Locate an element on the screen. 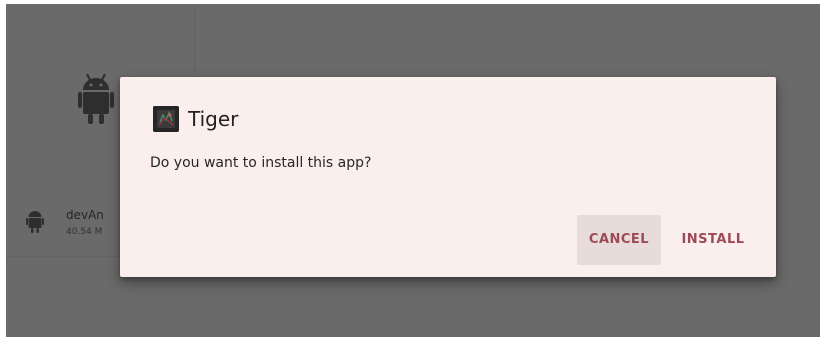 The image size is (822, 337). app-icon is located at coordinates (166, 119).